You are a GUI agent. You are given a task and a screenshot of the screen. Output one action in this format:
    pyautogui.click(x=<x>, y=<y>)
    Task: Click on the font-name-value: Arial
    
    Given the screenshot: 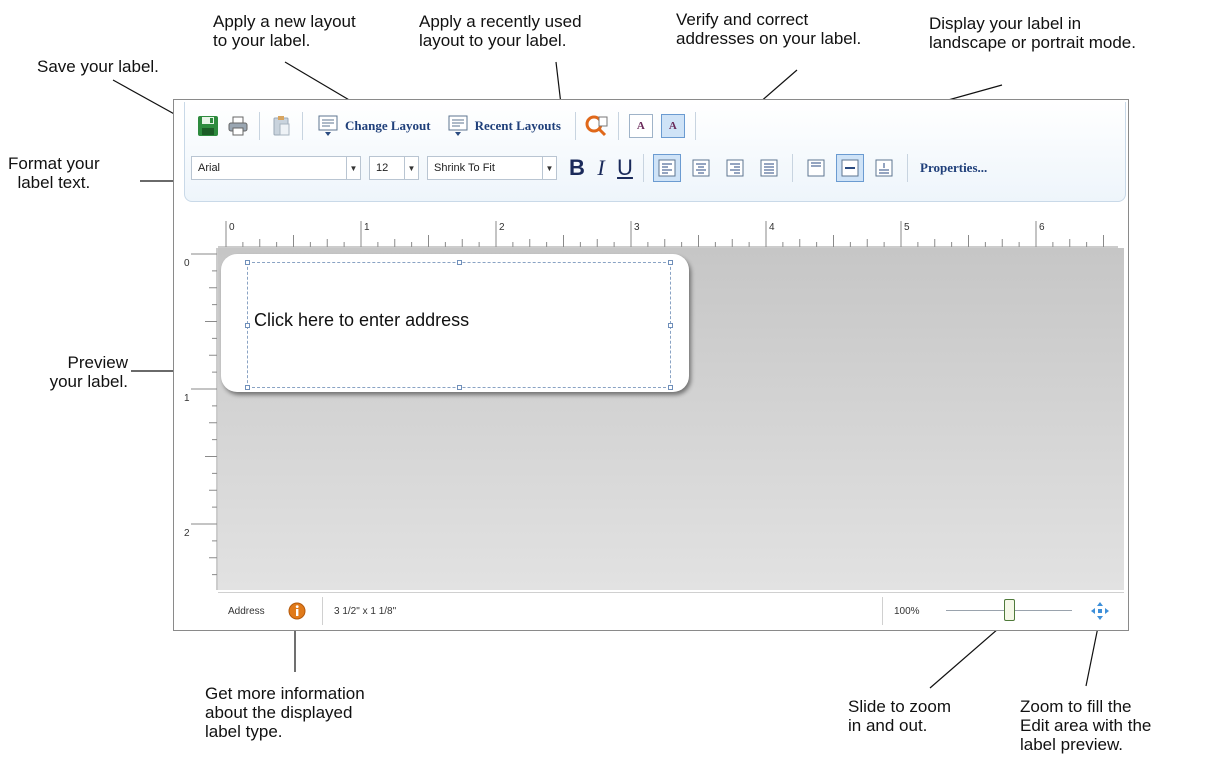 What is the action you would take?
    pyautogui.click(x=209, y=168)
    